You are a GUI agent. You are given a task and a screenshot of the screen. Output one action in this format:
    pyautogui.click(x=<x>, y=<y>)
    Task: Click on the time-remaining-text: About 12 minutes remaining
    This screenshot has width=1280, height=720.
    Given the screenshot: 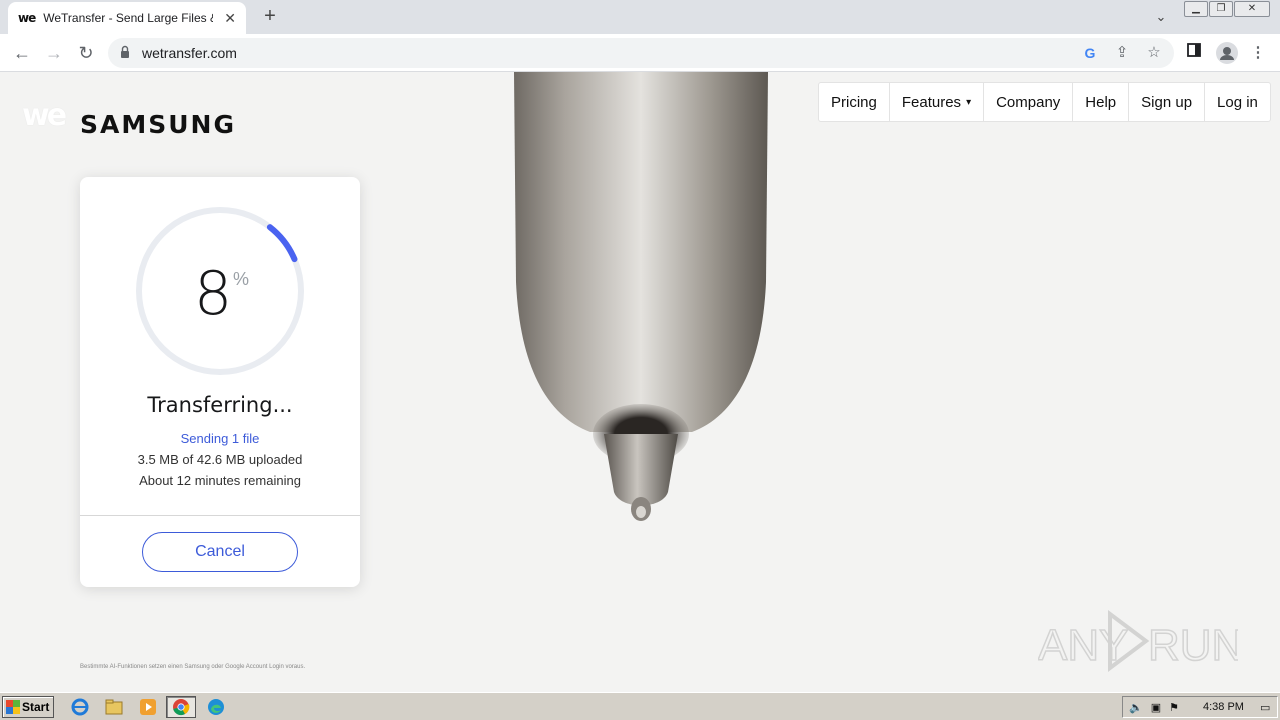 What is the action you would take?
    pyautogui.click(x=220, y=480)
    